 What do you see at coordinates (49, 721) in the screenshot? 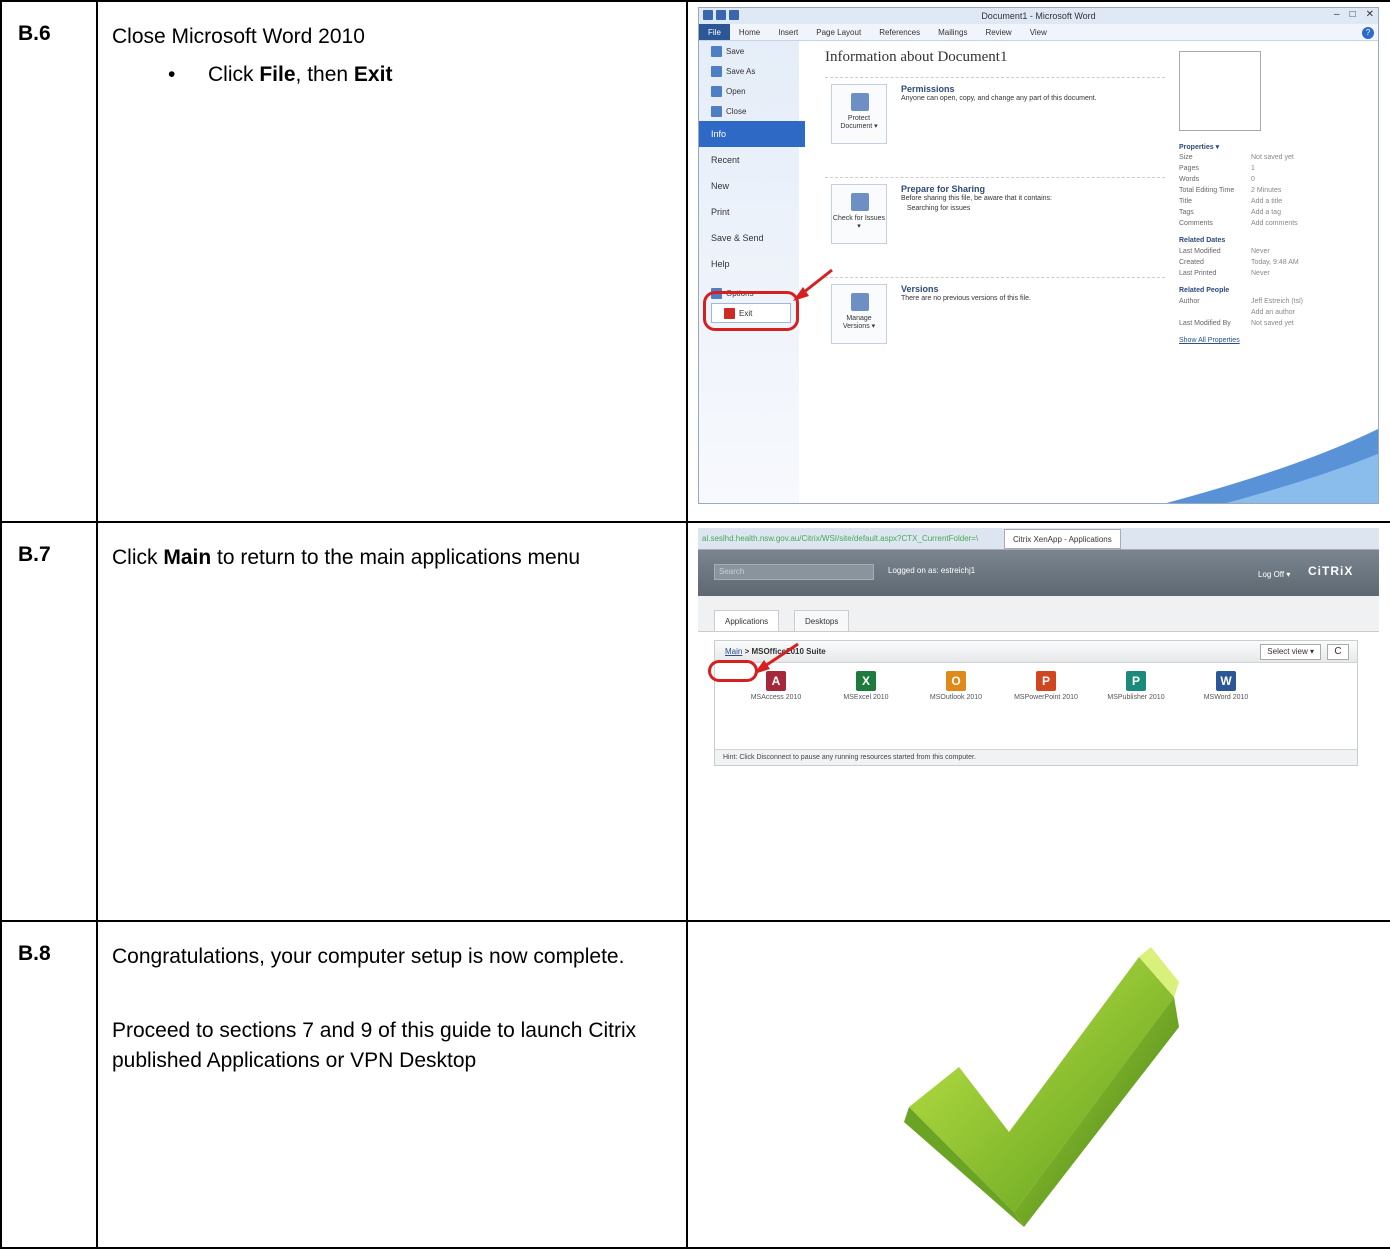
I see `step-number: B.7` at bounding box center [49, 721].